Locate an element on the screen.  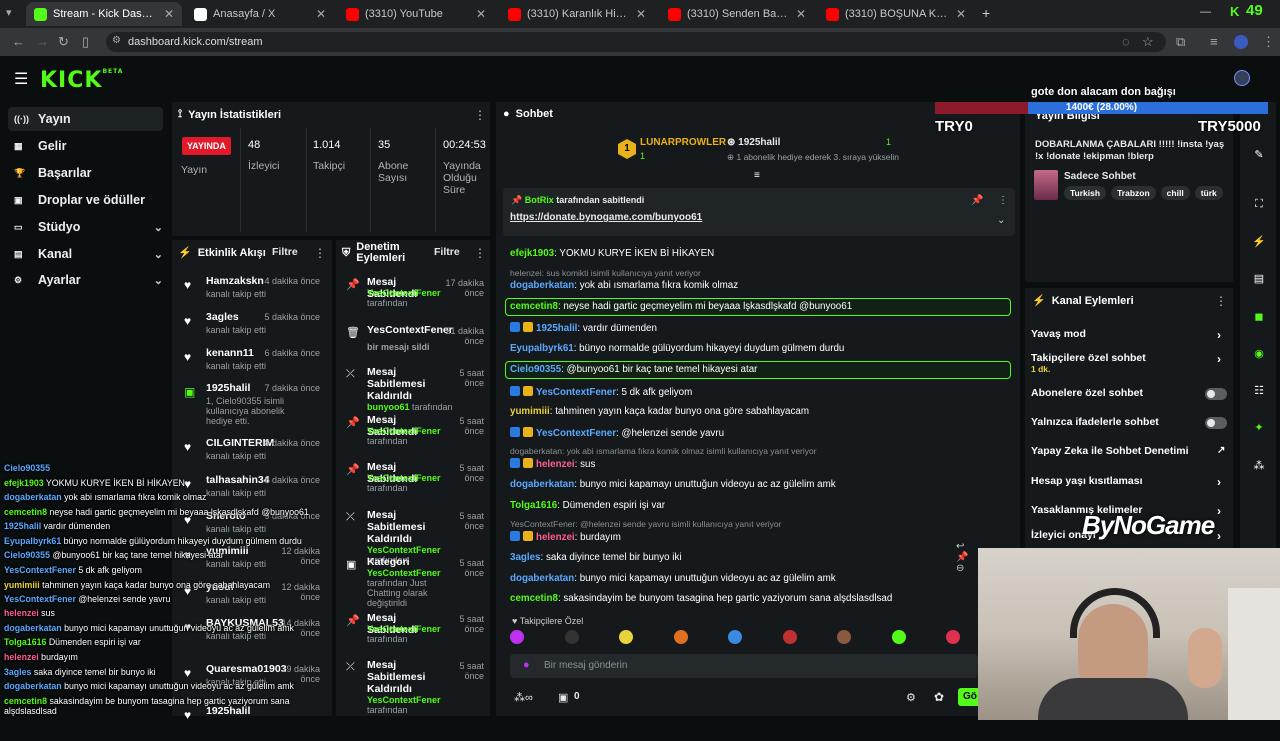
layout-icon: ☷ is located at coordinates (1259, 390).